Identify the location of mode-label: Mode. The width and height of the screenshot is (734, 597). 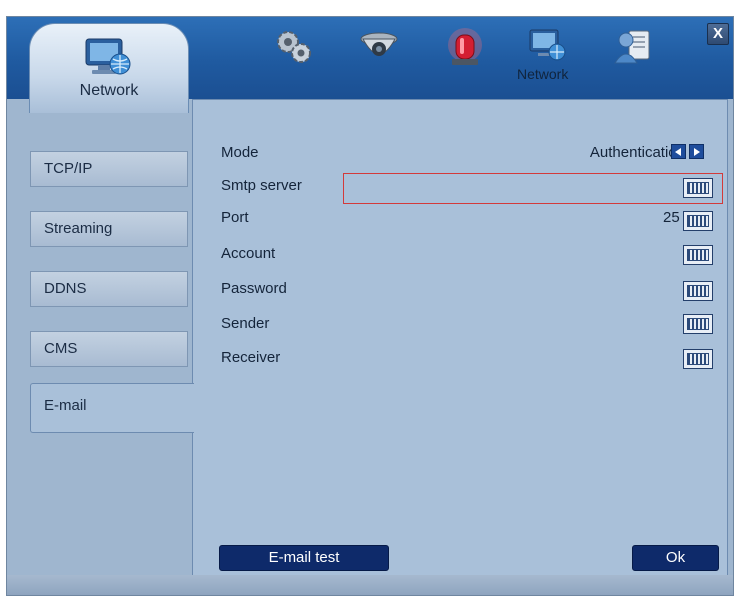
(240, 152).